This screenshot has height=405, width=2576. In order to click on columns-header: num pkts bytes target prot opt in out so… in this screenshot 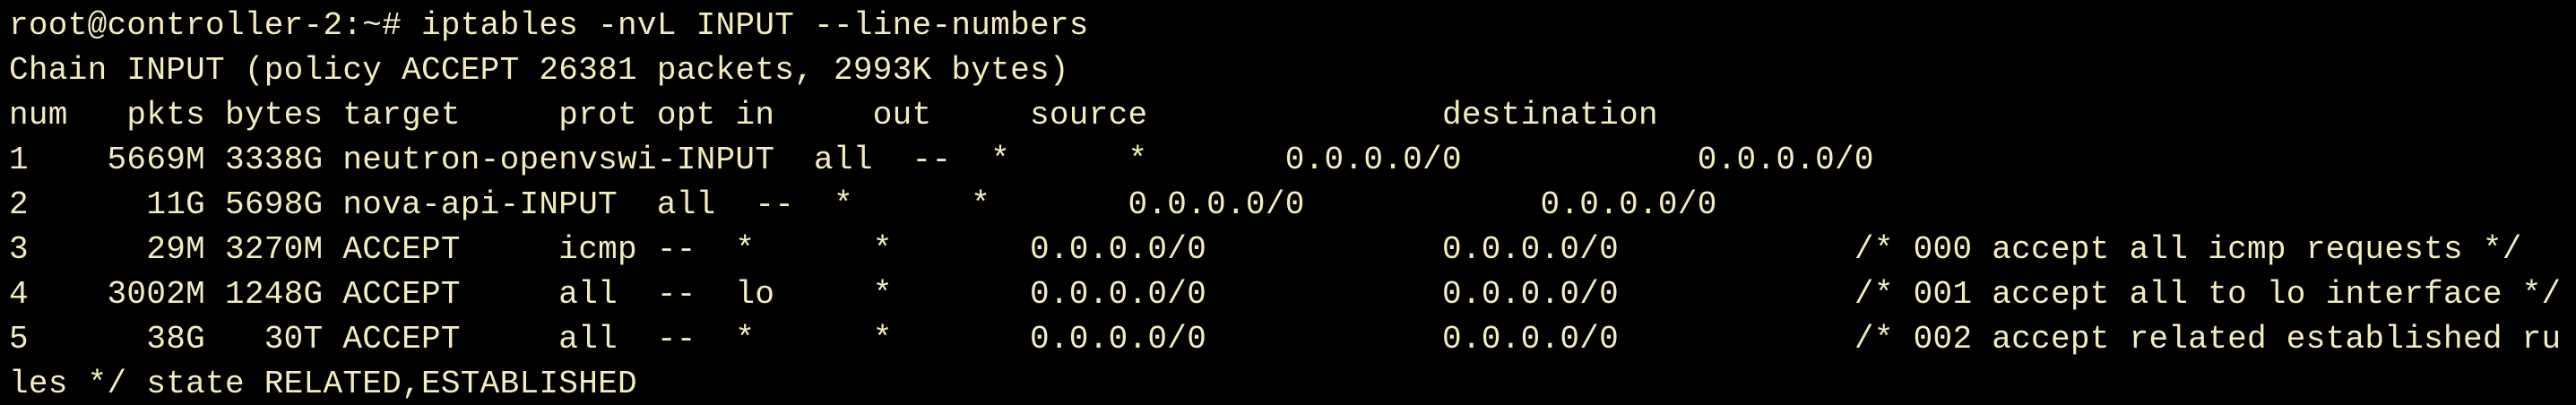, I will do `click(833, 116)`.